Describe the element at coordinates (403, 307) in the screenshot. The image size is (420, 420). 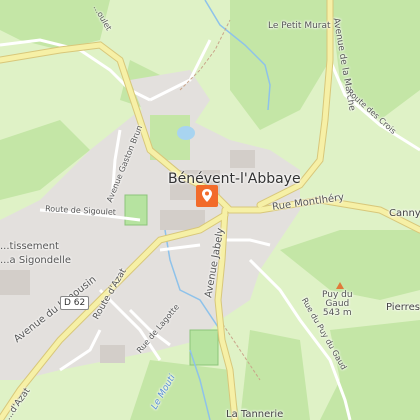
I see `place-pierres: Pierres` at that location.